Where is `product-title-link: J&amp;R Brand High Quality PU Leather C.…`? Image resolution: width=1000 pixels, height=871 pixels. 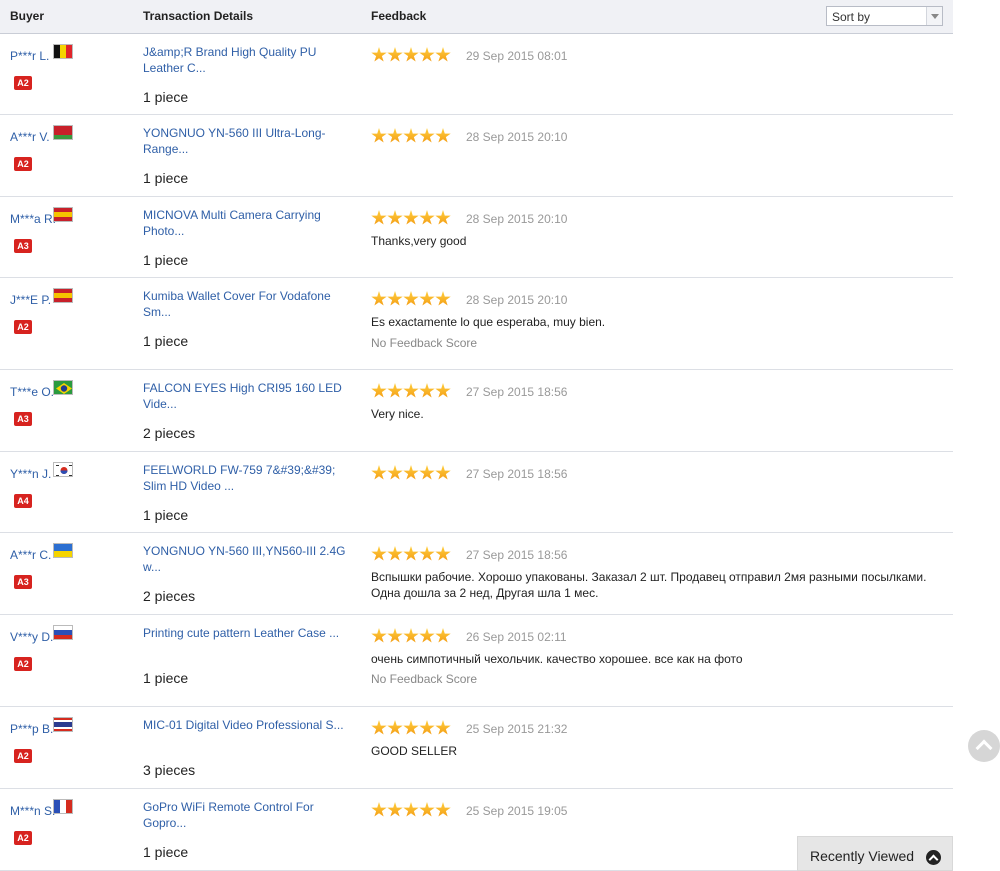
product-title-link: J&amp;R Brand High Quality PU Leather C.… is located at coordinates (248, 60).